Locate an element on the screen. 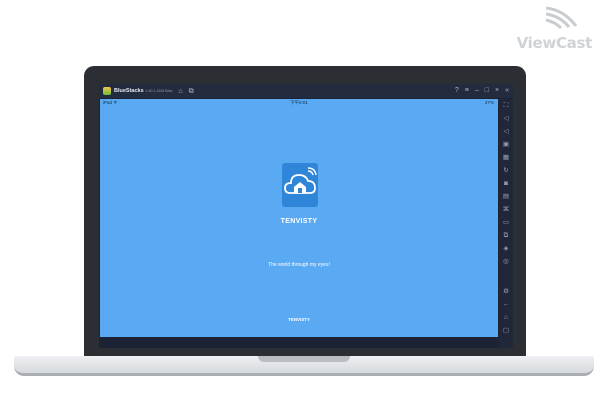 The height and width of the screenshot is (414, 602). keyboard-icon: ▦ is located at coordinates (506, 158).